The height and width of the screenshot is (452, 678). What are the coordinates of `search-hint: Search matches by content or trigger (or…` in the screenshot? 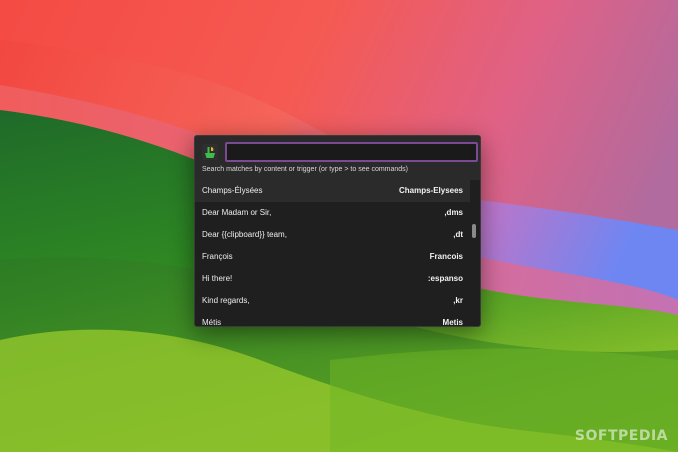 It's located at (305, 169).